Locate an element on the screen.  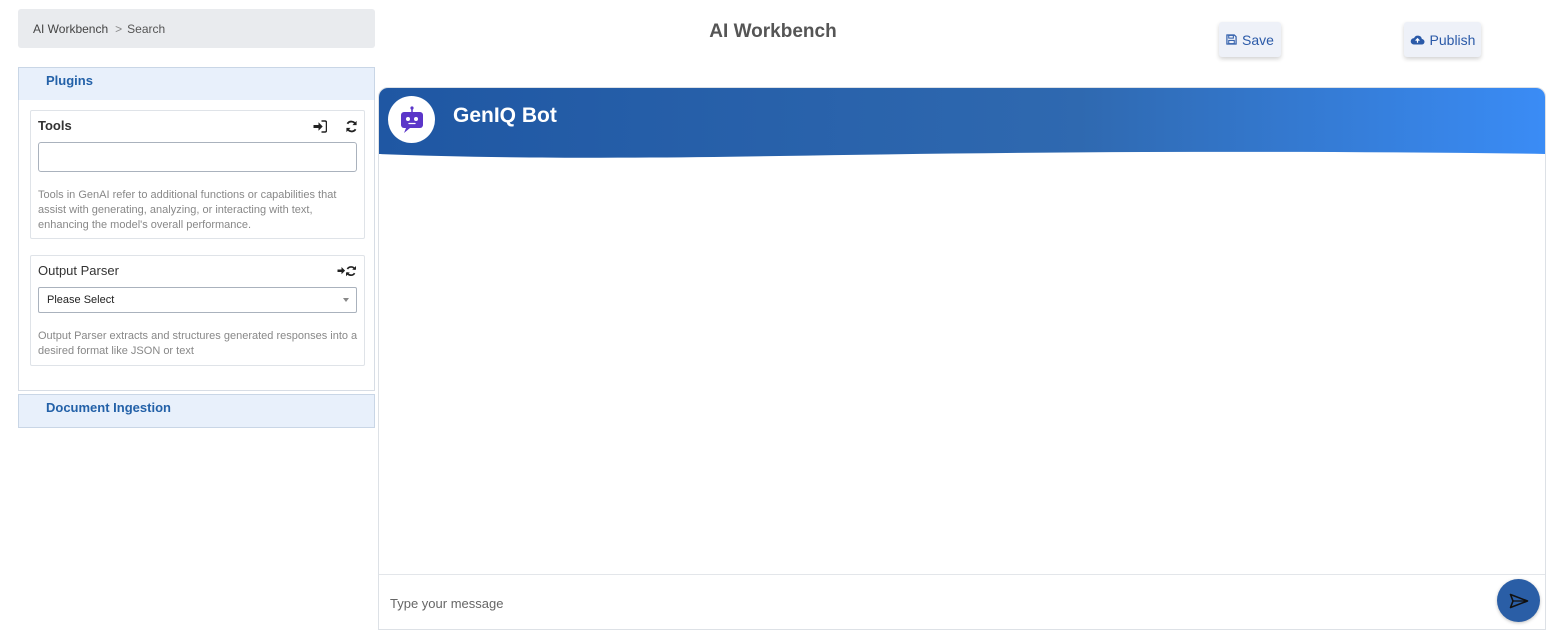
chat-footer is located at coordinates (962, 601).